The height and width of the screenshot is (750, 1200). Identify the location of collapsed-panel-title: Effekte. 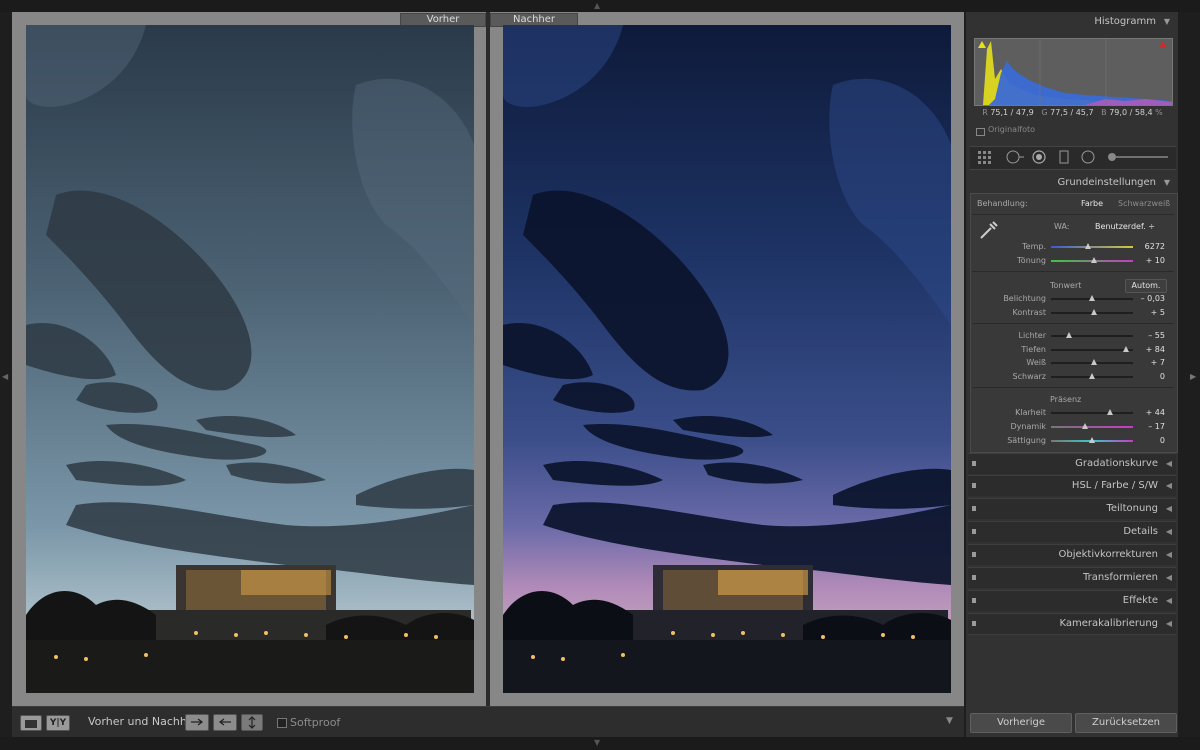
(1140, 600).